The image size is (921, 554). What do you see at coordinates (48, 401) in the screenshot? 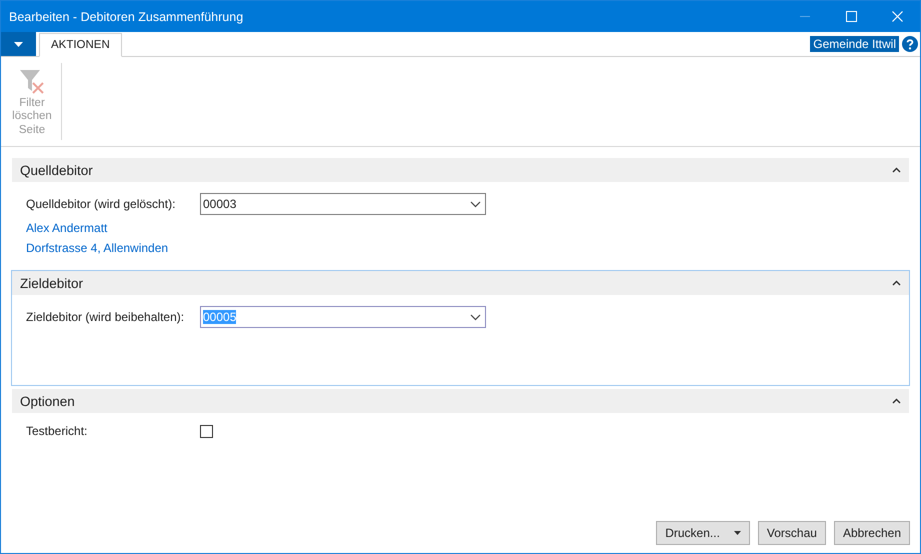
I see `section-title: Optionen` at bounding box center [48, 401].